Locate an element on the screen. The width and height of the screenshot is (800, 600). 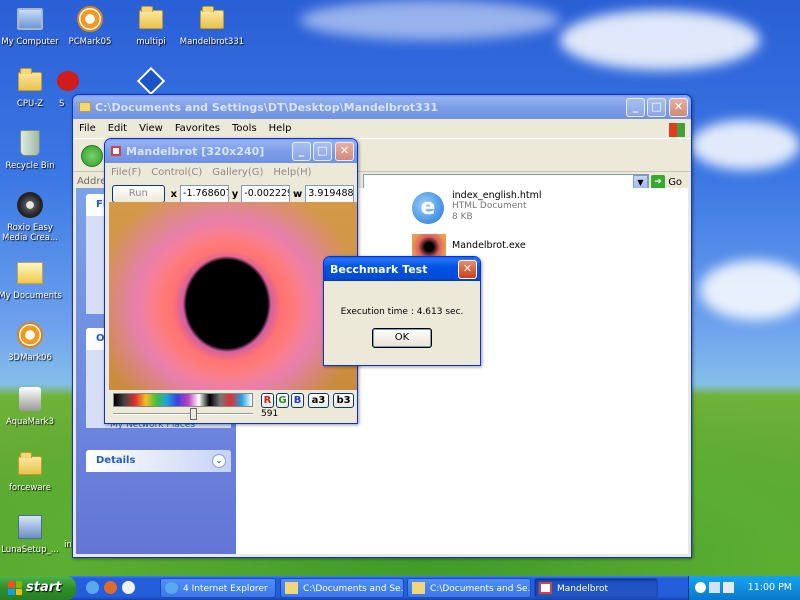
desktop-icon-3dmark06: 3DMark06 is located at coordinates (33, 341).